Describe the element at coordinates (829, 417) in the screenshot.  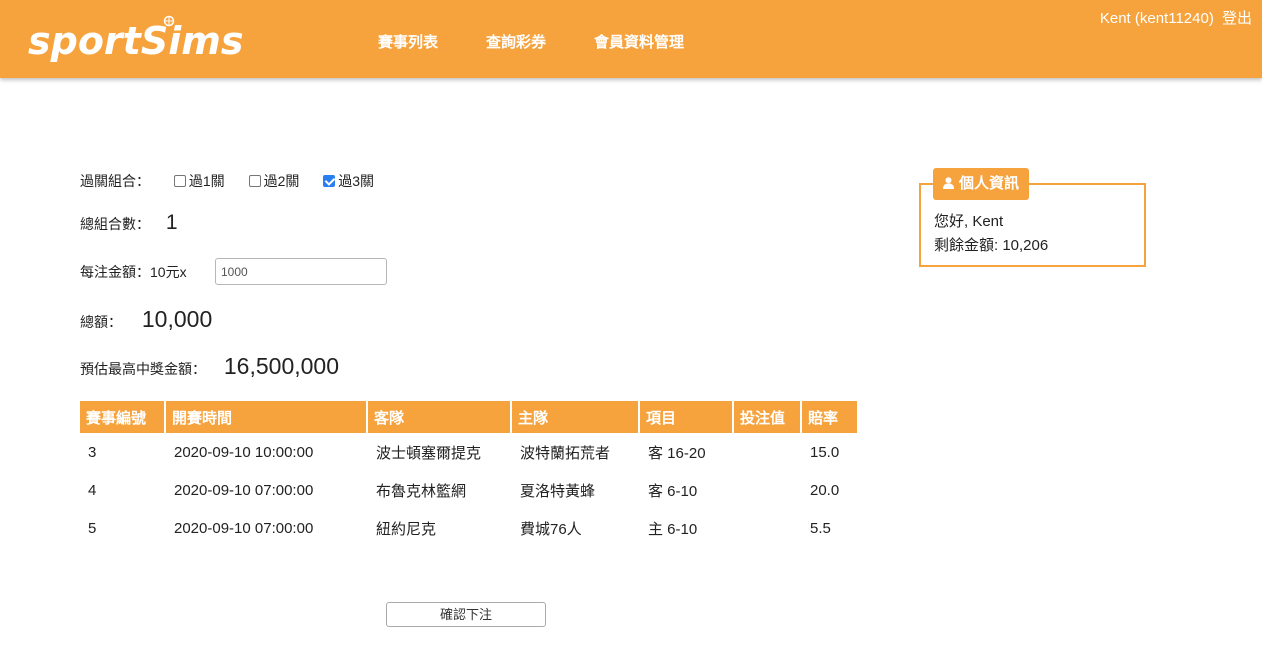
I see `header-odds: 賠率` at that location.